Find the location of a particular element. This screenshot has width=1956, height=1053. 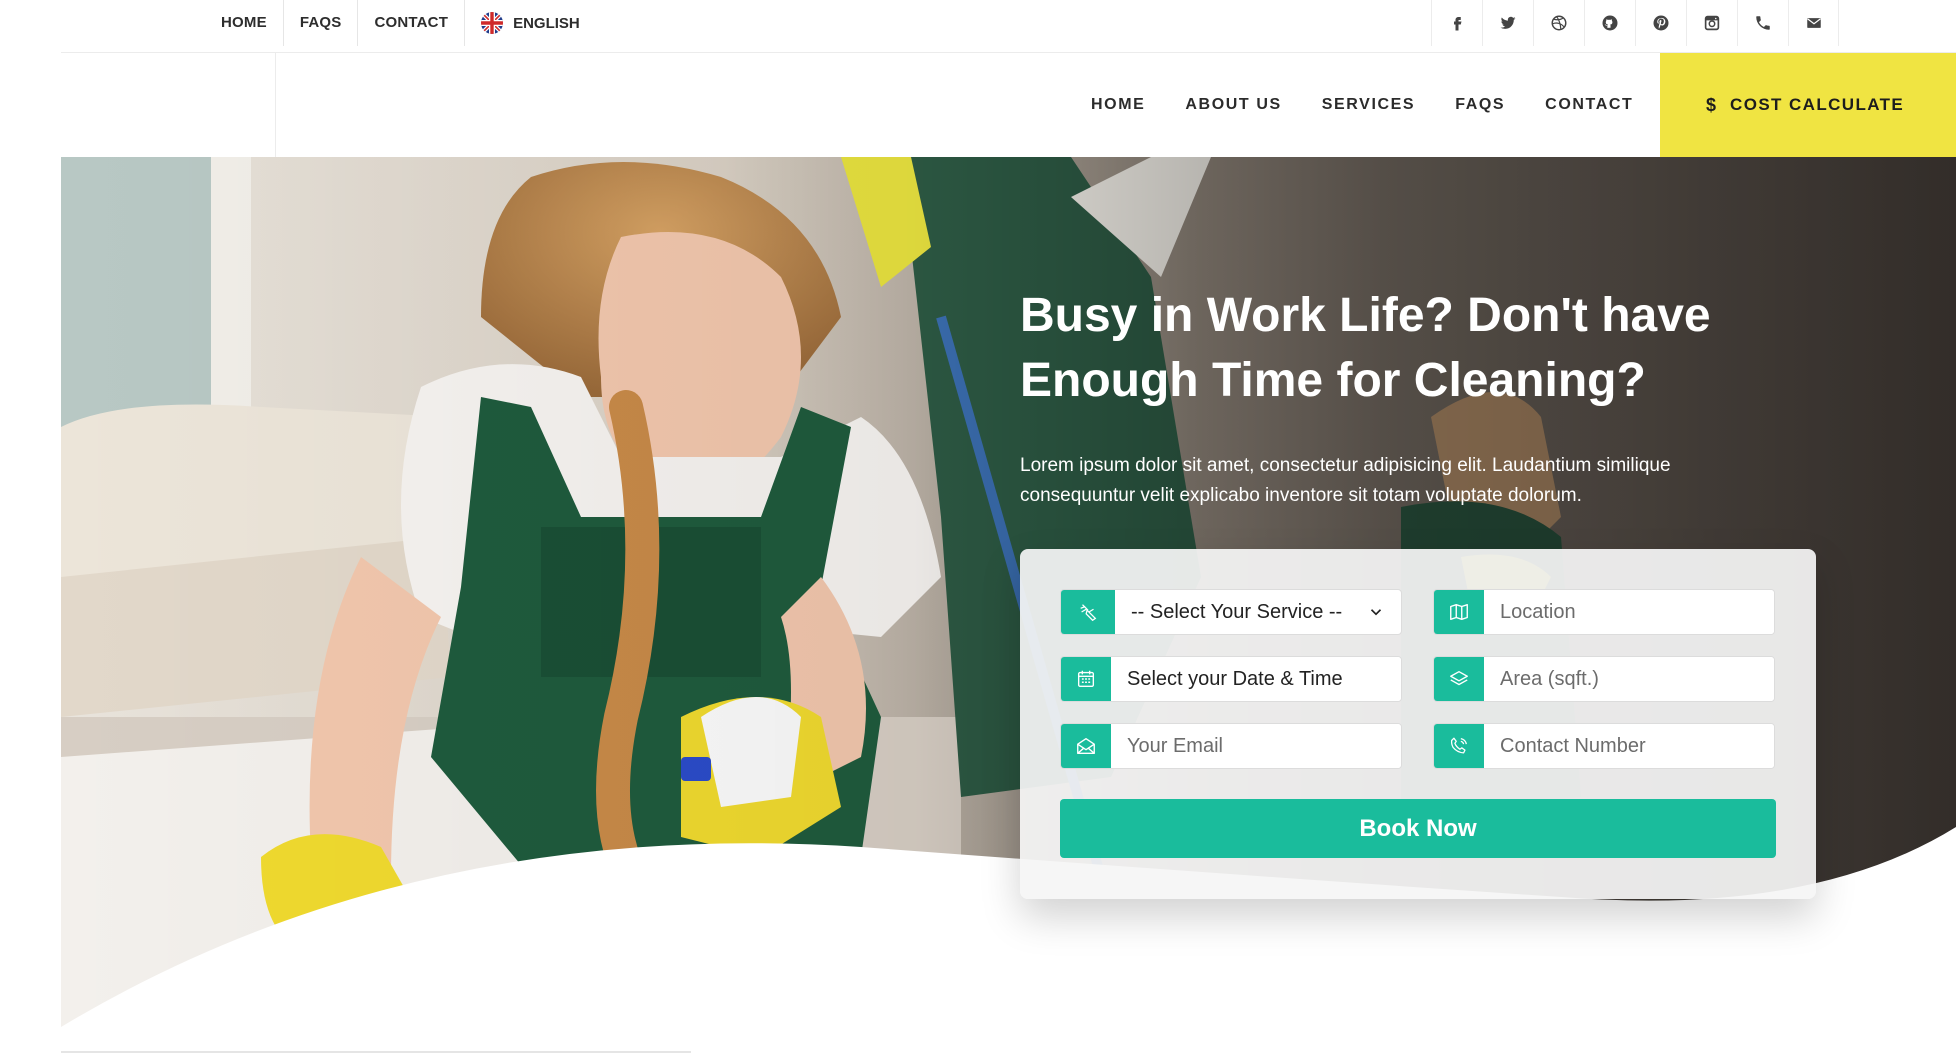

top-bar: HOME FAQS CONTACT ENGLISH is located at coordinates (1008, 26).